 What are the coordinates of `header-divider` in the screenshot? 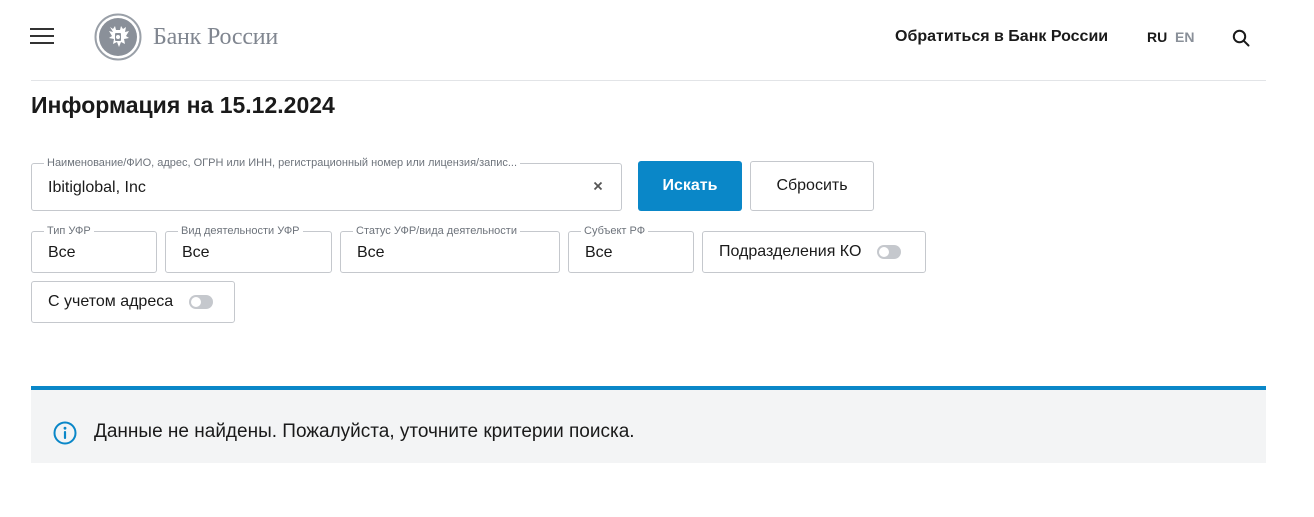 It's located at (648, 80).